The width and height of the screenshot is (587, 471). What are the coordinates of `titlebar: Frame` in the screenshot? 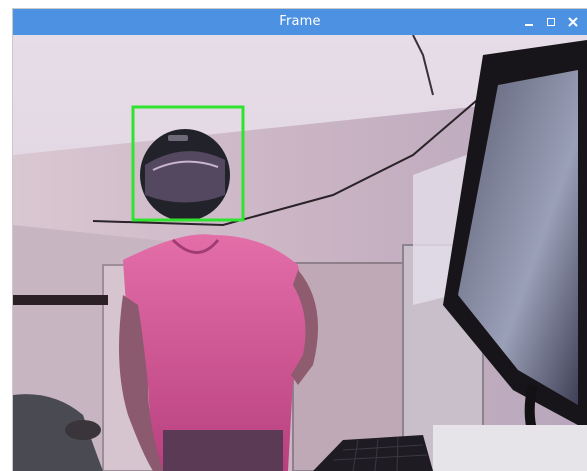 It's located at (300, 22).